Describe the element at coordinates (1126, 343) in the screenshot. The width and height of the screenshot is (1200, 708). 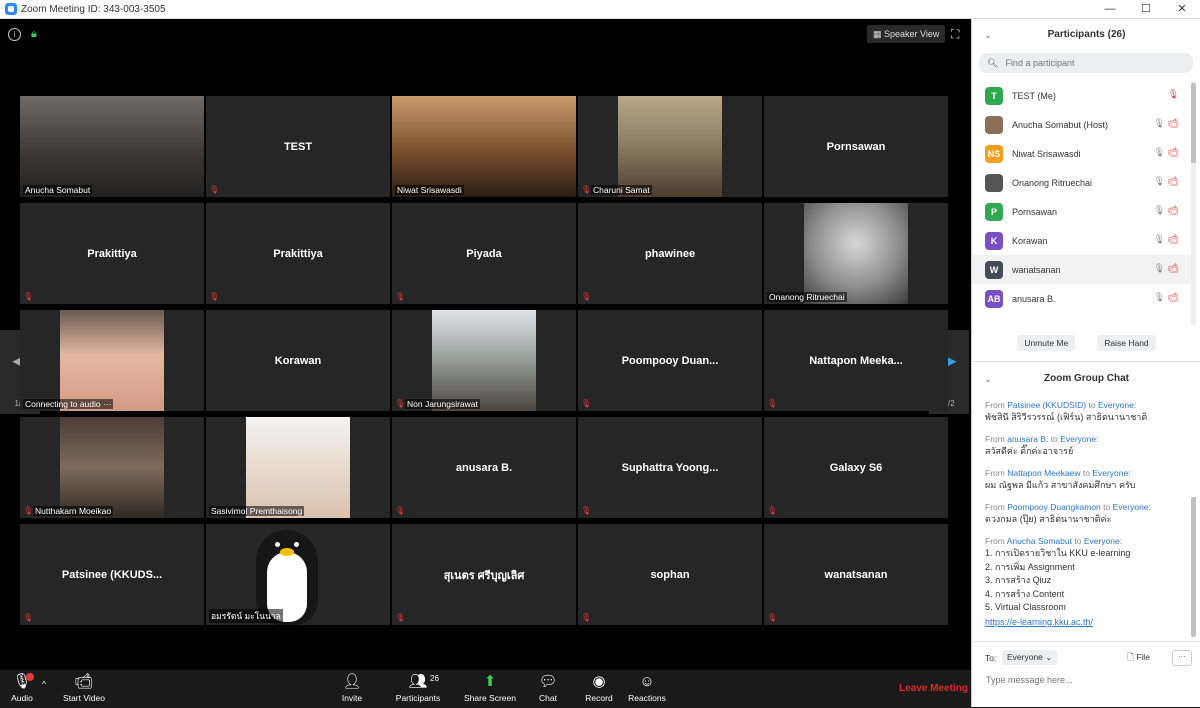
I see `raise-hand-button: Raise Hand` at that location.